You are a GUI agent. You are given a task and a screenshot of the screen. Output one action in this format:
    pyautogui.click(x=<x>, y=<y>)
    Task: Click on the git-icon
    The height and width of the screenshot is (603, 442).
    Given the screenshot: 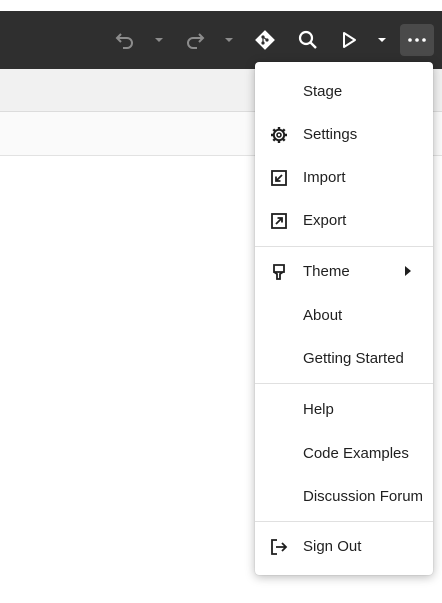 What is the action you would take?
    pyautogui.click(x=265, y=40)
    